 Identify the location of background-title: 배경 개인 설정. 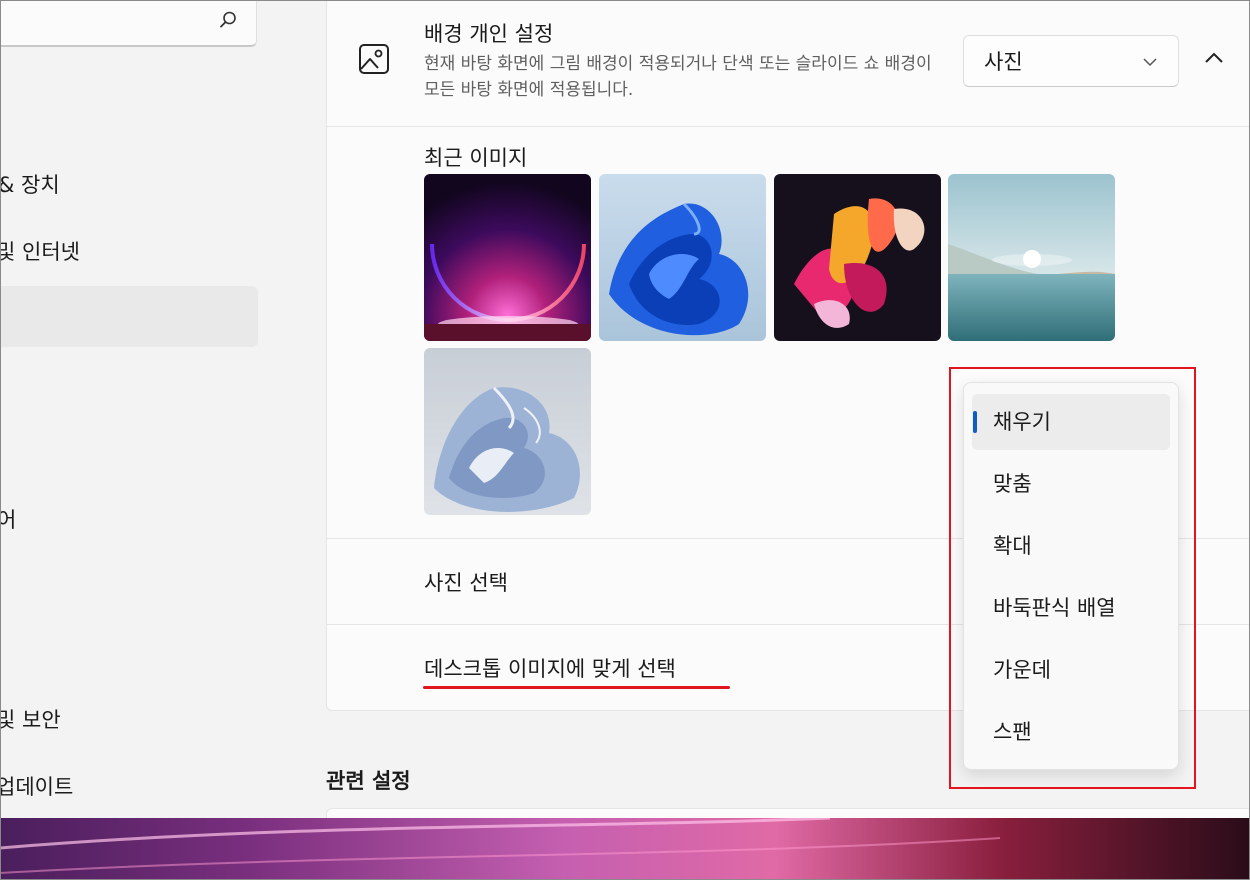
(489, 34).